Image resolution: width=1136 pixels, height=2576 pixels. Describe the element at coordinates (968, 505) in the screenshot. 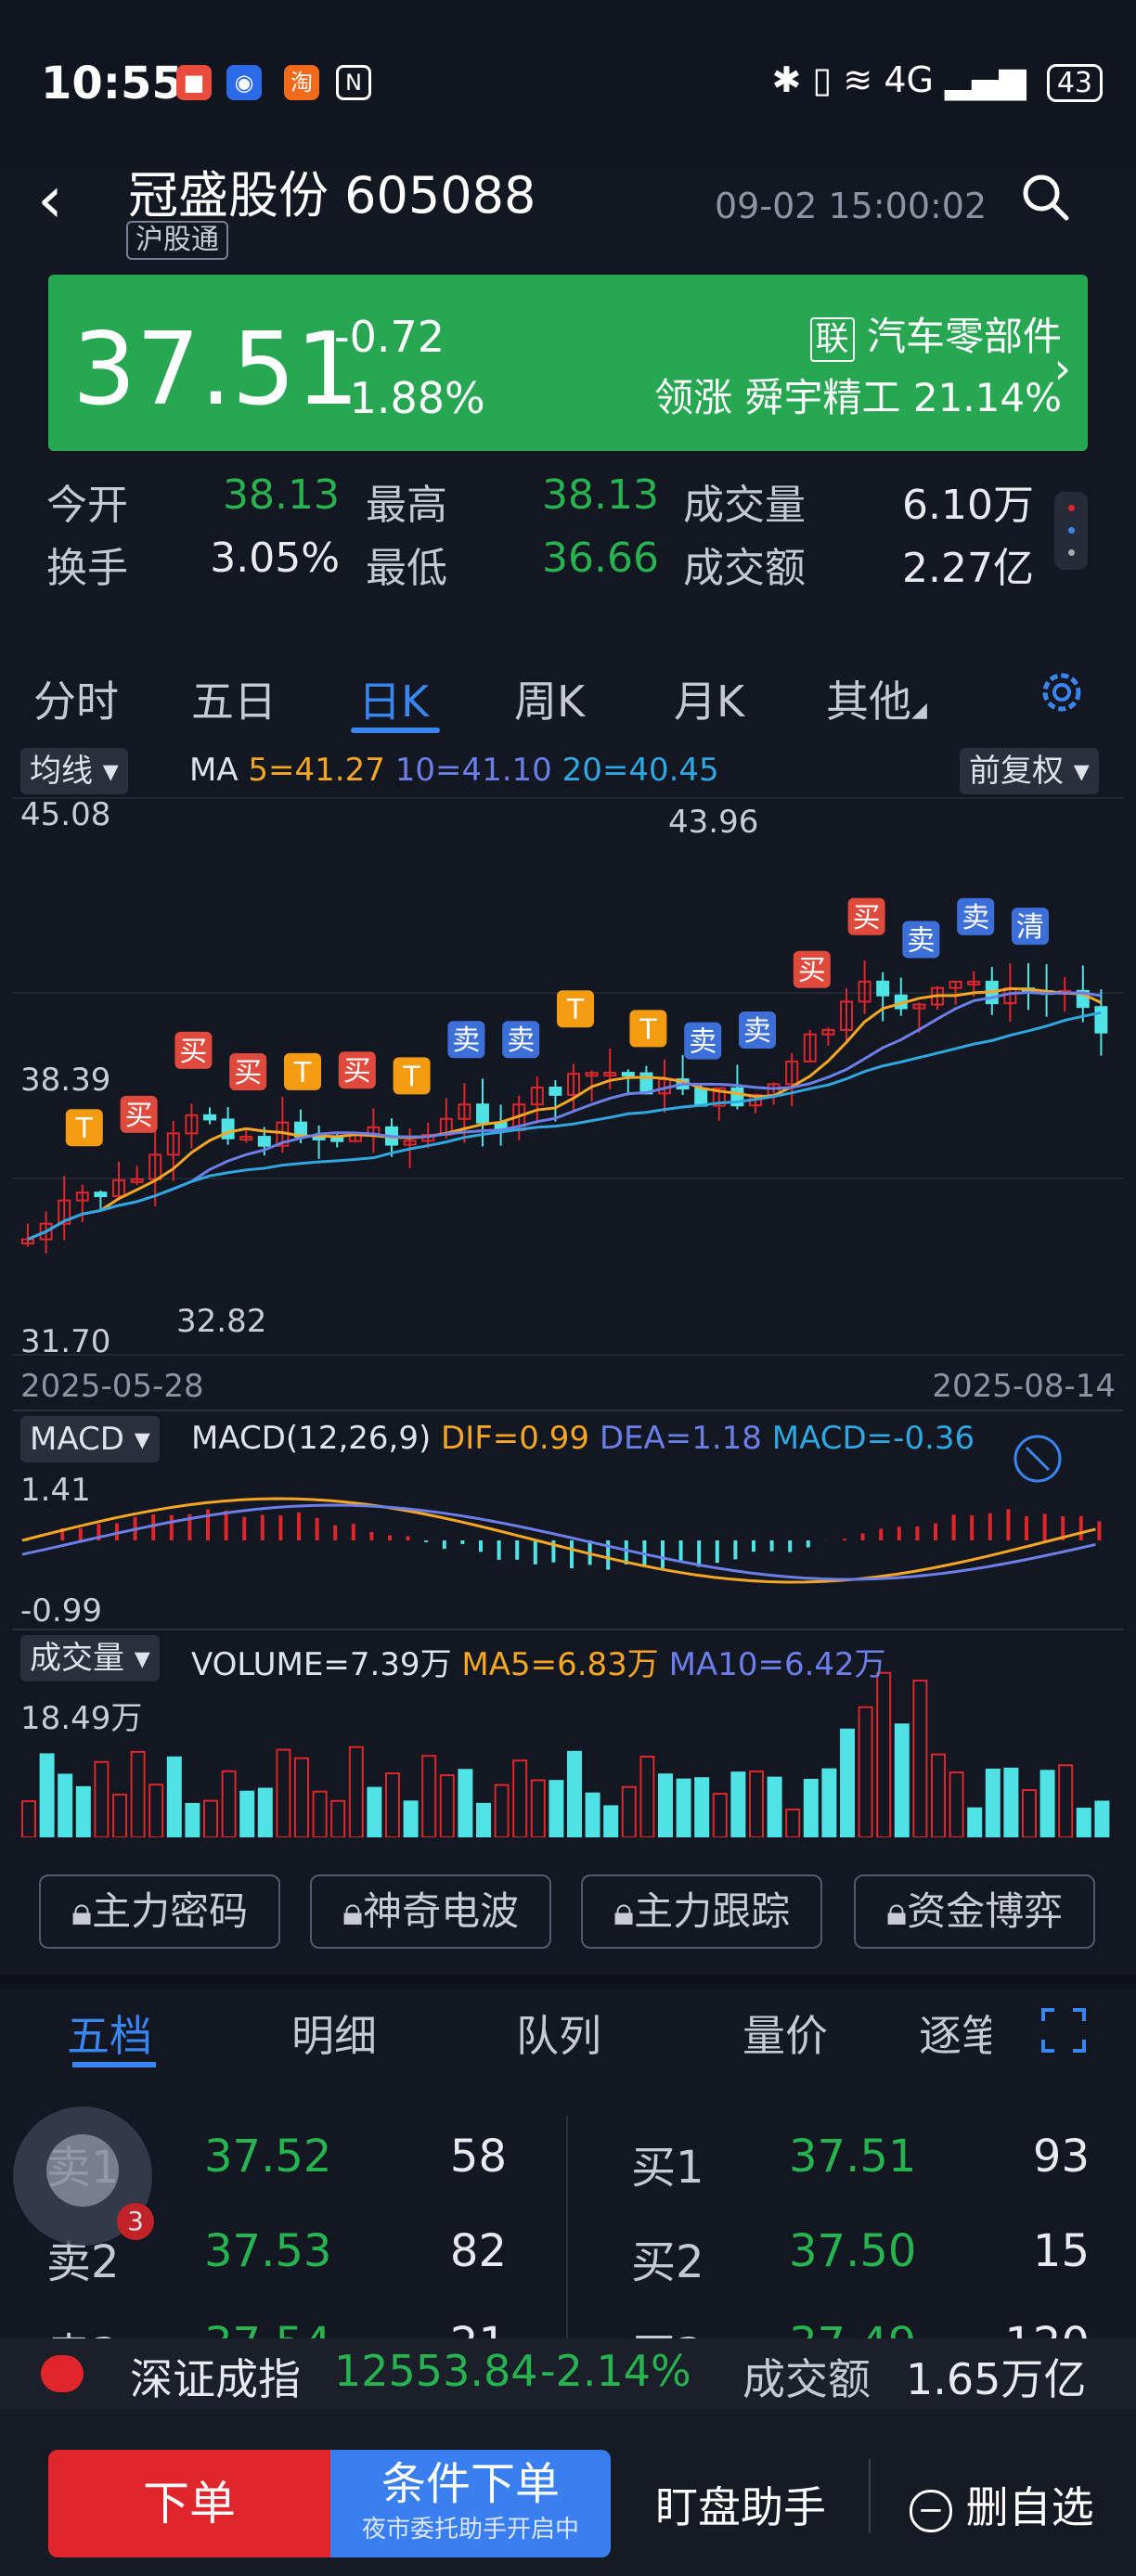

I see `stat-value: 6.10万` at that location.